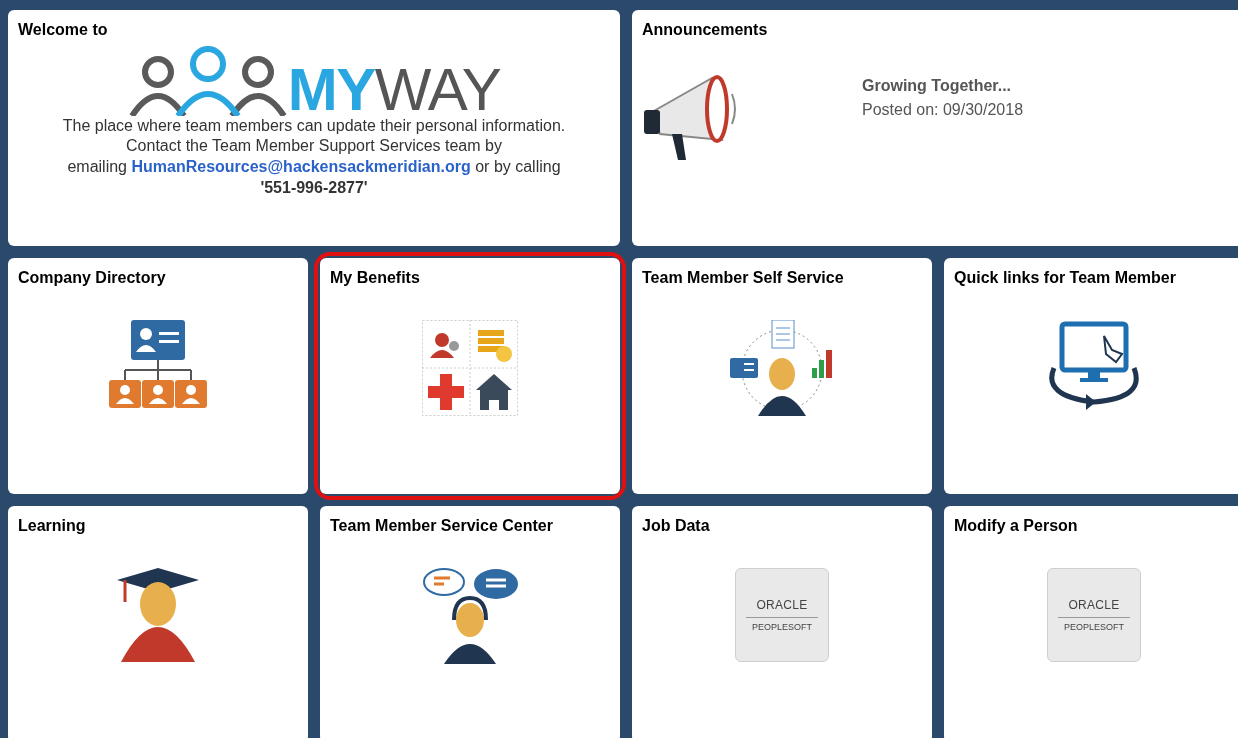 Image resolution: width=1238 pixels, height=738 pixels. What do you see at coordinates (63, 30) in the screenshot?
I see `tile-title: Welcome to` at bounding box center [63, 30].